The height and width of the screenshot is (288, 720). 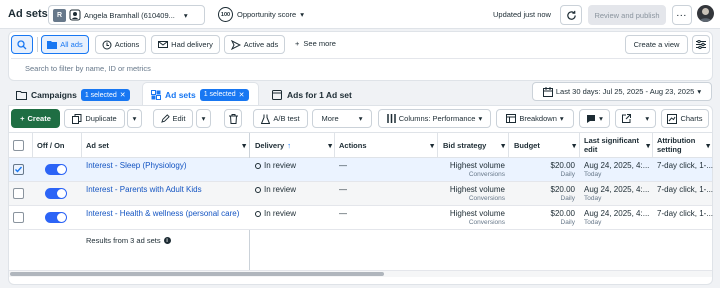 I want to click on more-icon: ···, so click(x=682, y=15).